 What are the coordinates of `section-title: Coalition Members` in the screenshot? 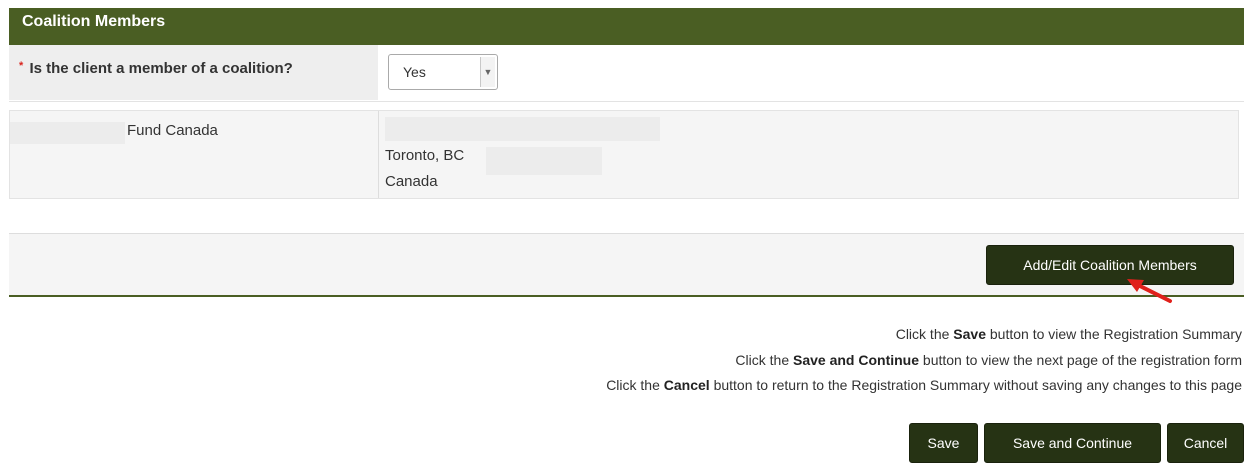 It's located at (94, 21).